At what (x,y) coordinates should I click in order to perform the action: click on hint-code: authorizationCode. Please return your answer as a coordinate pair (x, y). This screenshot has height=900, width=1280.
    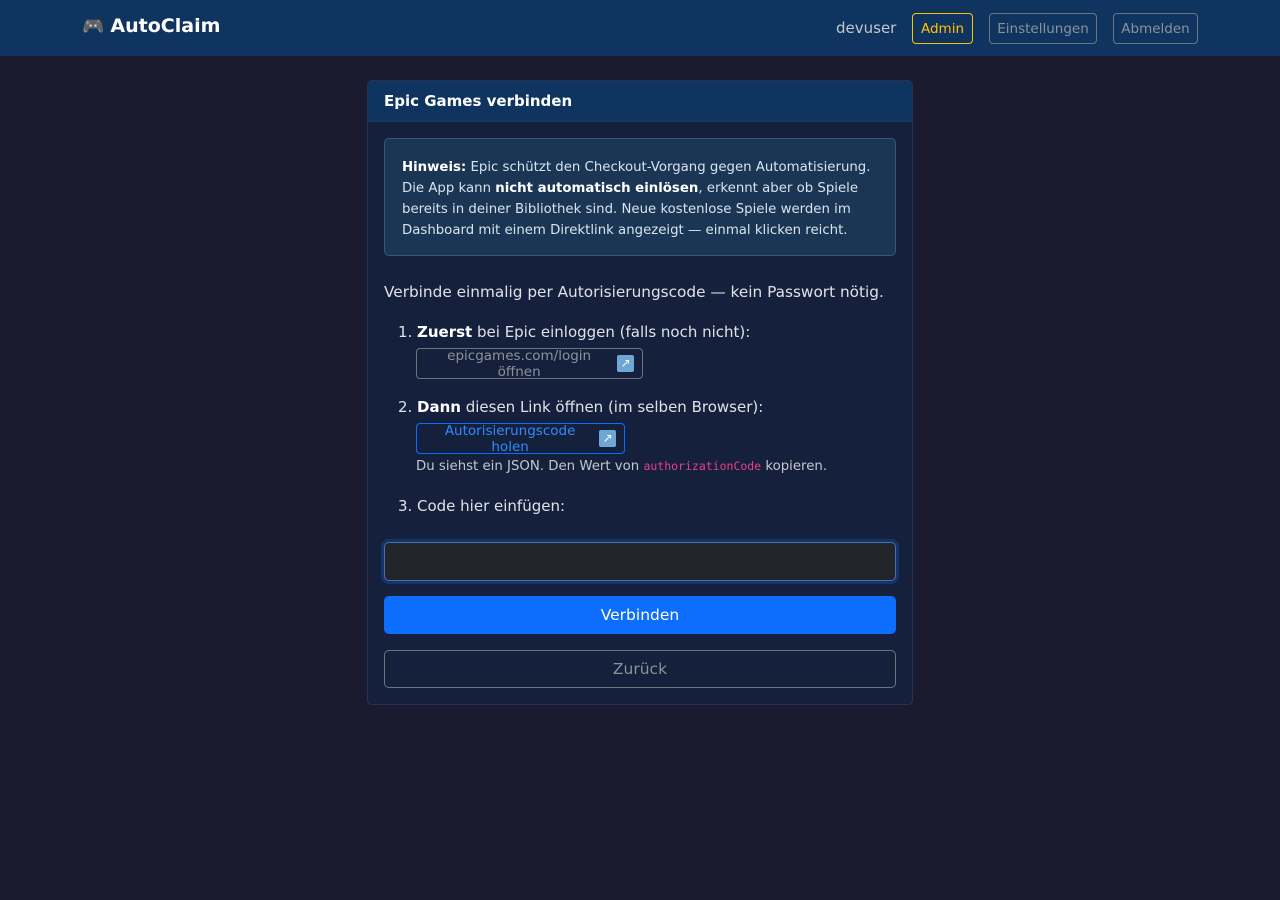
    Looking at the image, I should click on (702, 466).